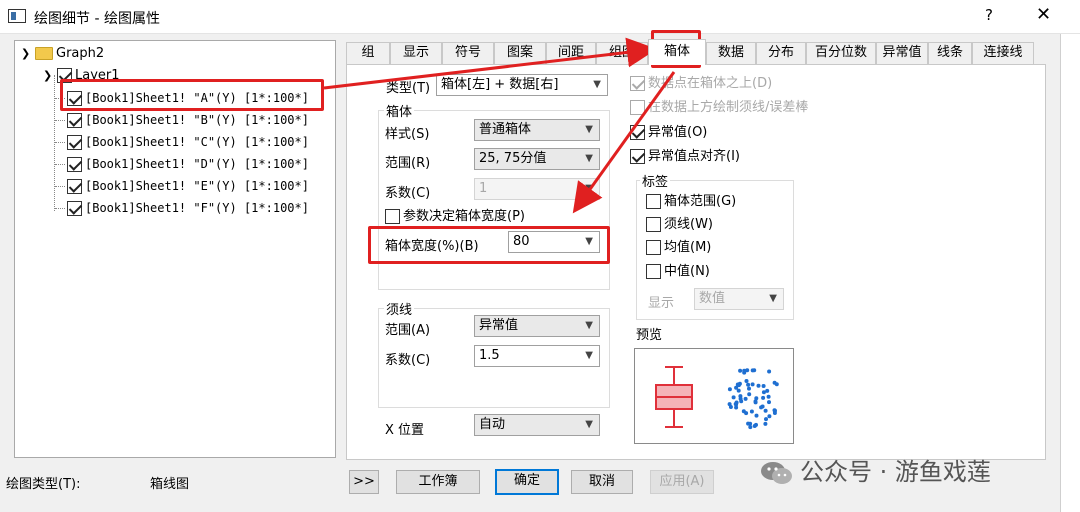 This screenshot has width=1080, height=512. What do you see at coordinates (677, 52) in the screenshot?
I see `tab-box: 箱体` at bounding box center [677, 52].